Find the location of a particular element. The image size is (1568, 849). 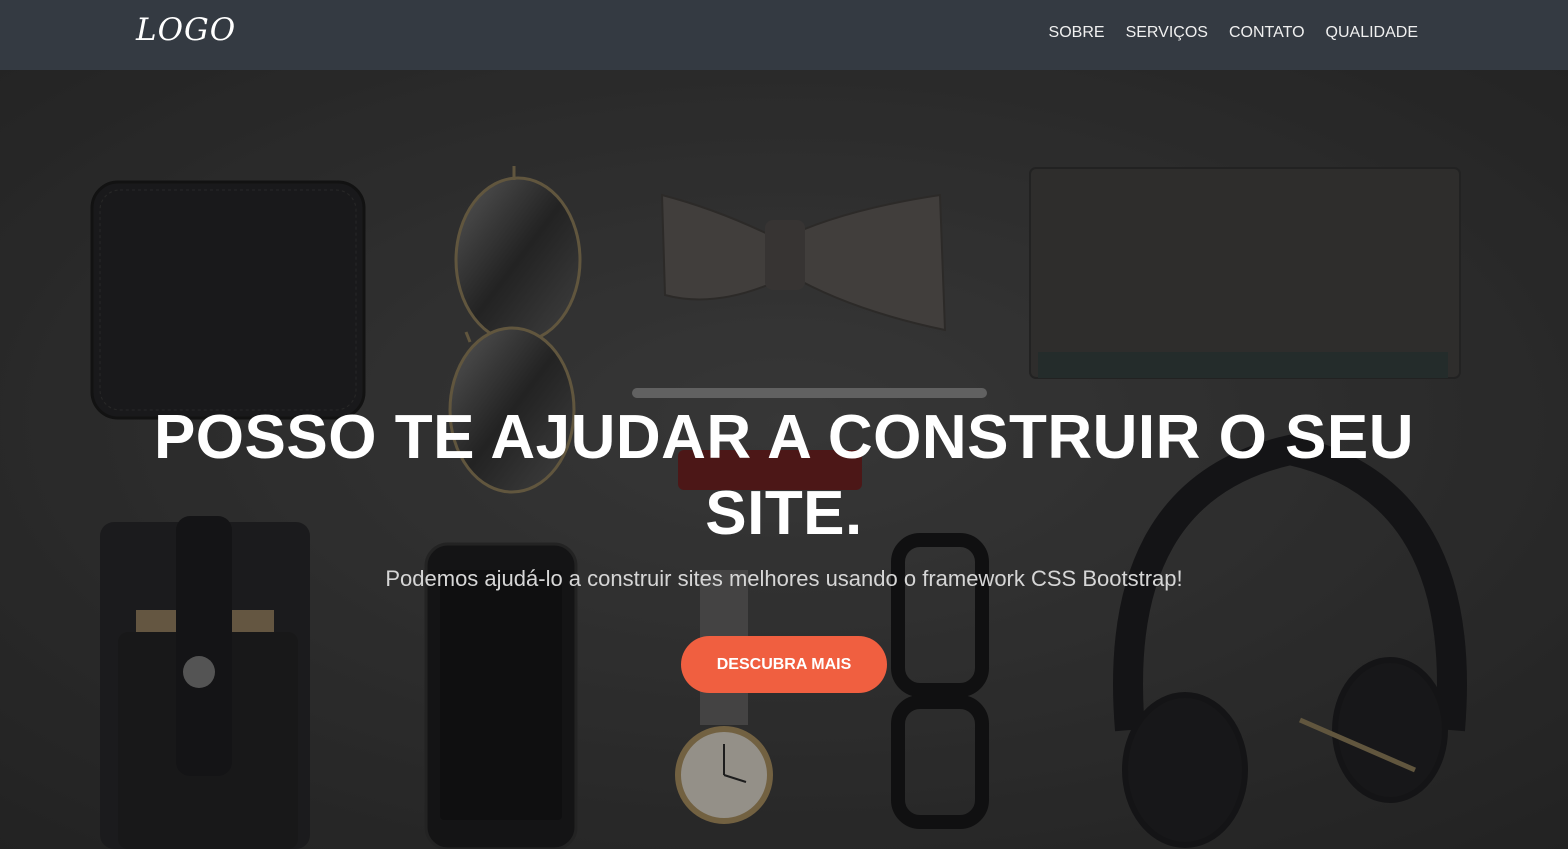

logo: LOGO is located at coordinates (186, 30).